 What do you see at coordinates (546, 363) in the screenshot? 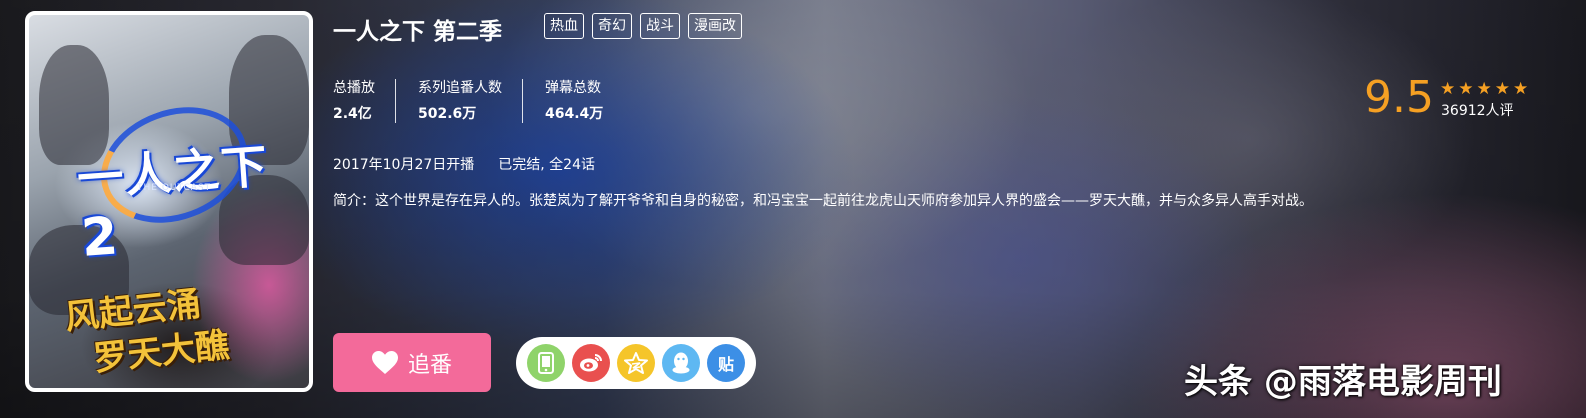
I see `phone-icon` at bounding box center [546, 363].